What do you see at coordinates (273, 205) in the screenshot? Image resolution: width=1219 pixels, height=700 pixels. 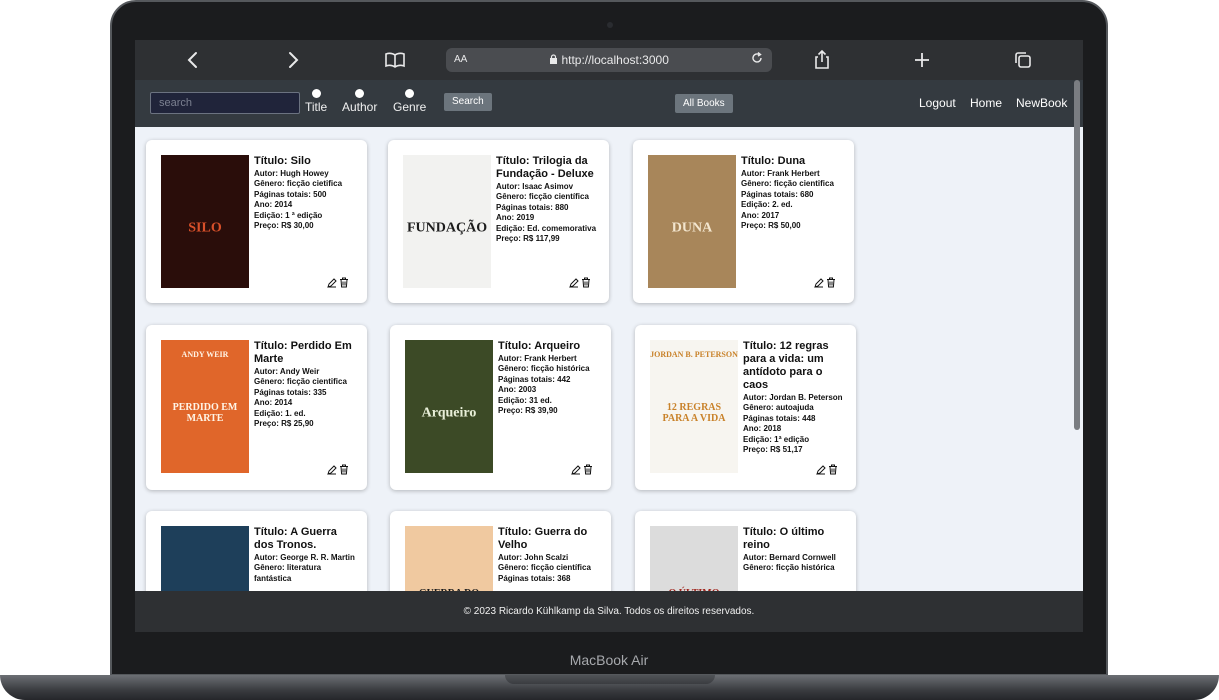 I see `book-field: Ano: 2014` at bounding box center [273, 205].